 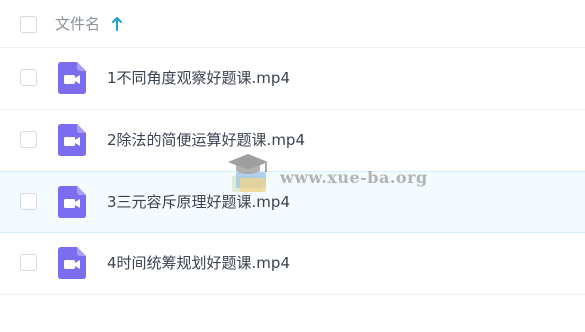 What do you see at coordinates (292, 24) in the screenshot?
I see `file-list-header: 文件名` at bounding box center [292, 24].